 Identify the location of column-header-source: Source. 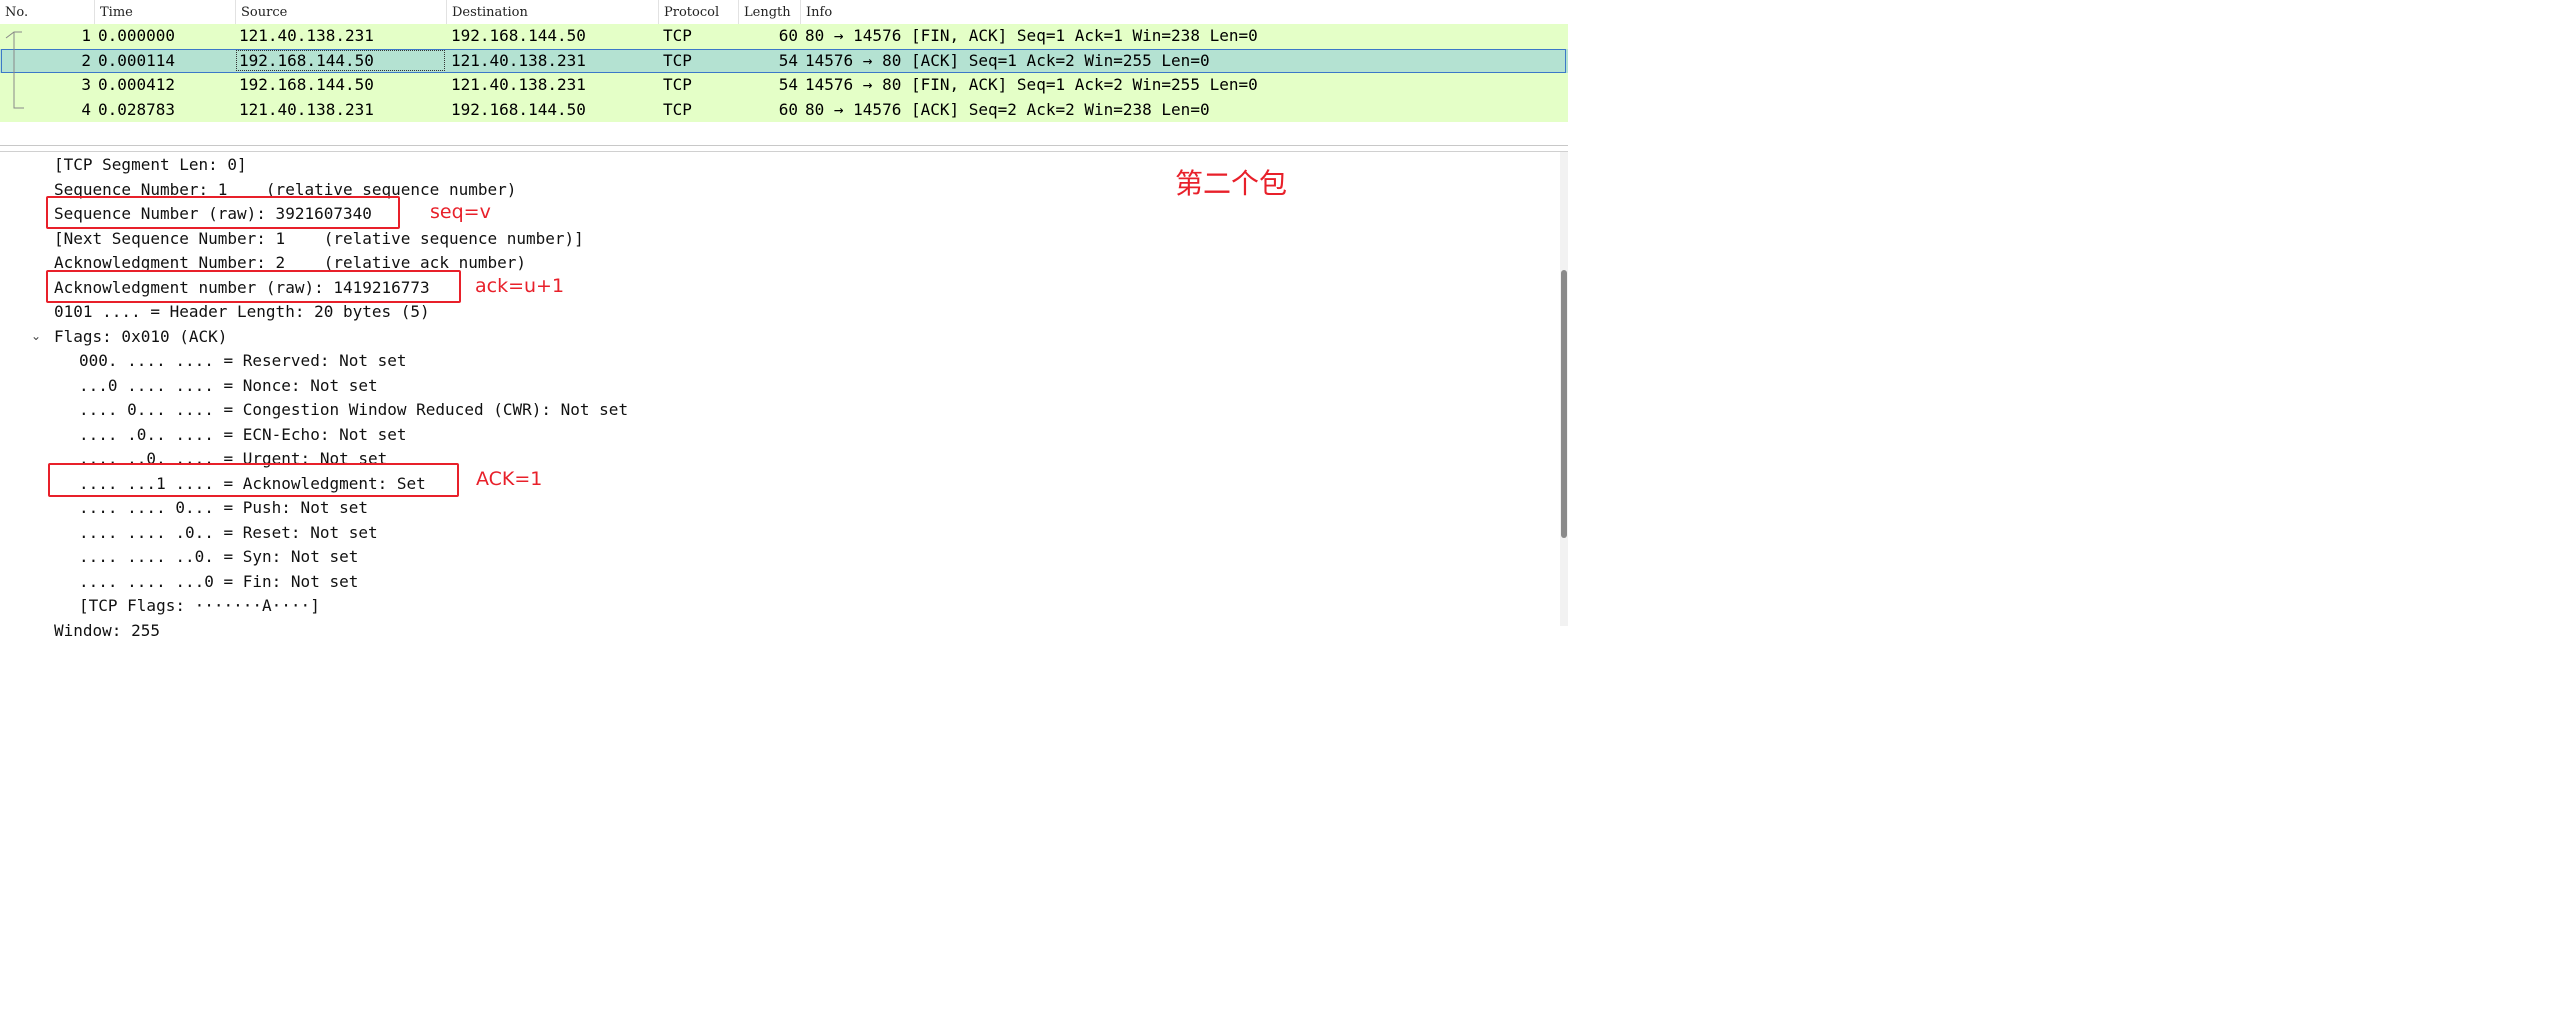
(341, 12).